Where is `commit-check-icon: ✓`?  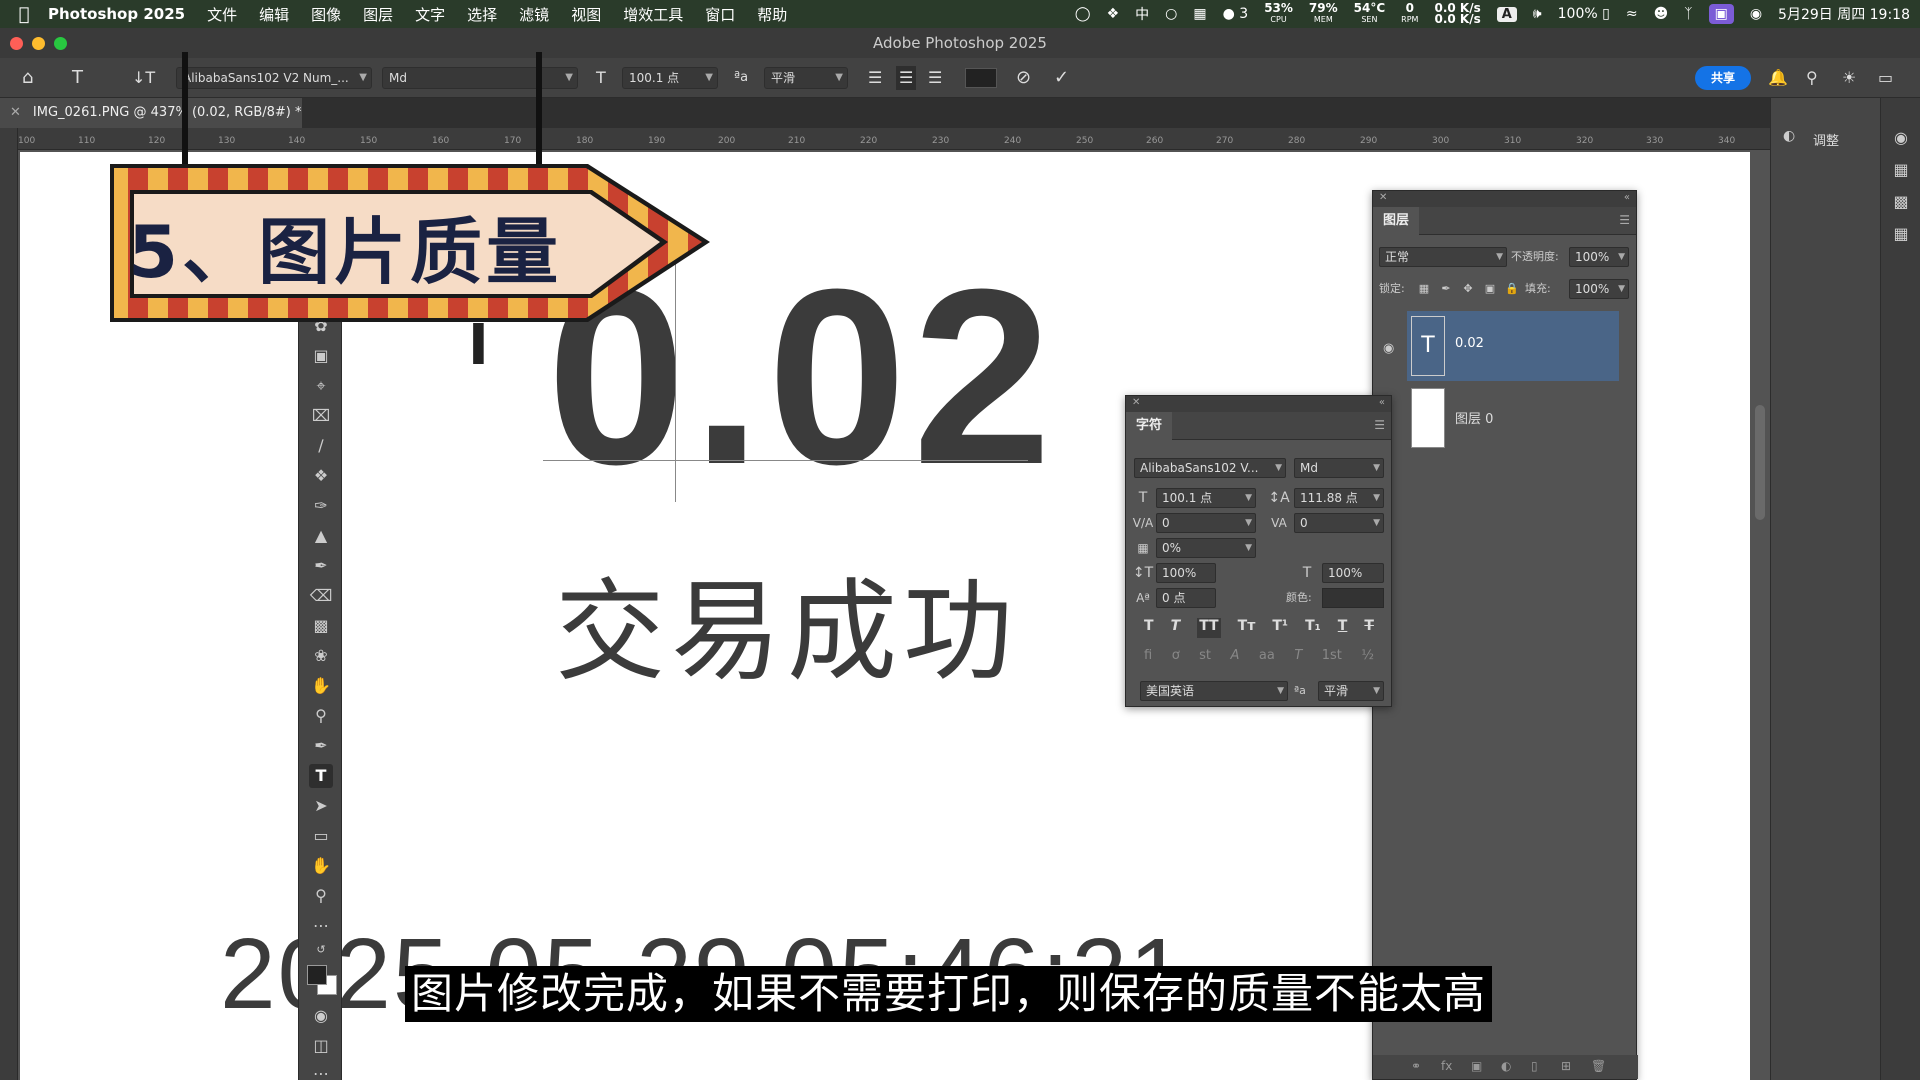
commit-check-icon: ✓ is located at coordinates (1061, 78).